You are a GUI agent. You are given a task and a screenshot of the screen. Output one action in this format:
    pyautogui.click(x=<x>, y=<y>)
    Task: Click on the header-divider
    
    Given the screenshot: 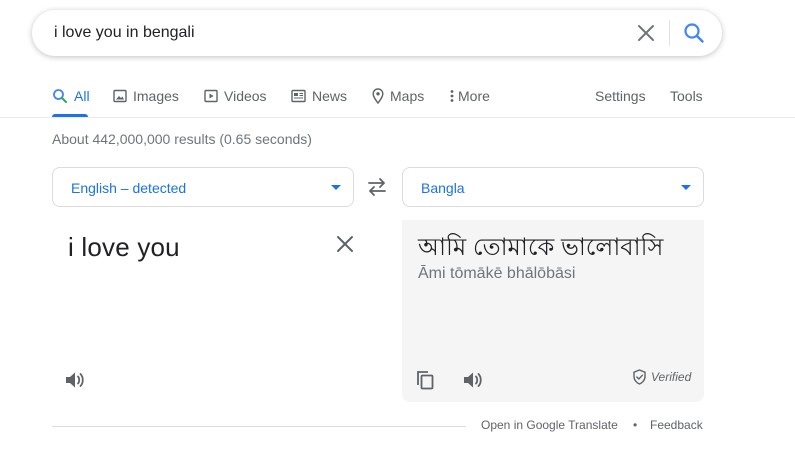 What is the action you would take?
    pyautogui.click(x=397, y=117)
    